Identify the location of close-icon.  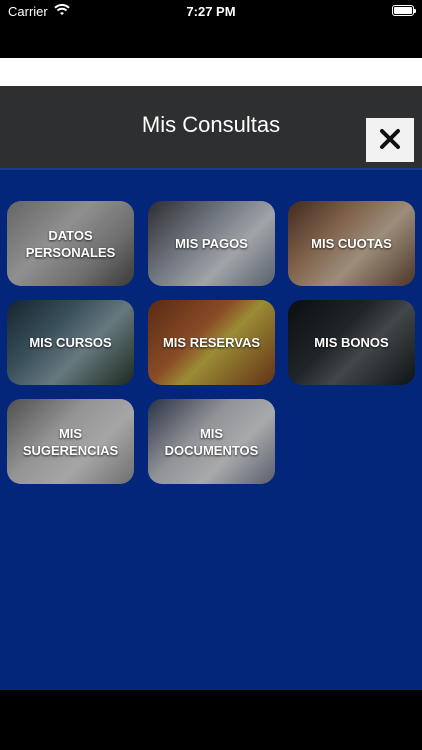
(390, 140).